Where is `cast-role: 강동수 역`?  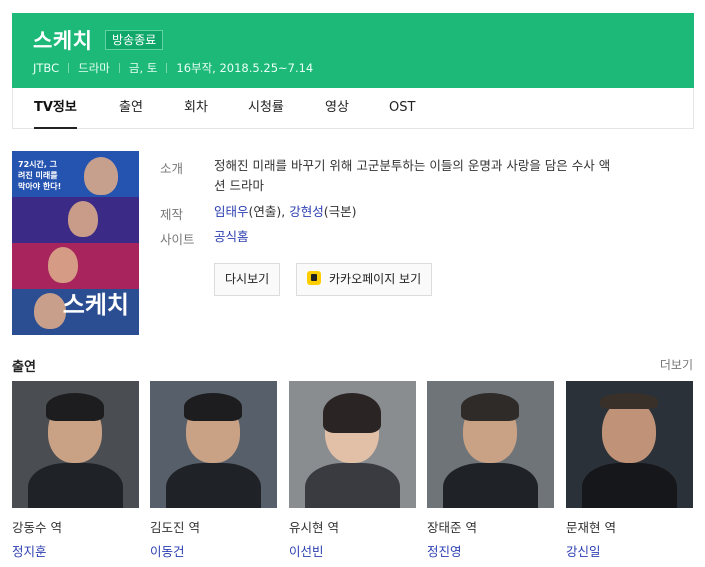
cast-role: 강동수 역 is located at coordinates (37, 527).